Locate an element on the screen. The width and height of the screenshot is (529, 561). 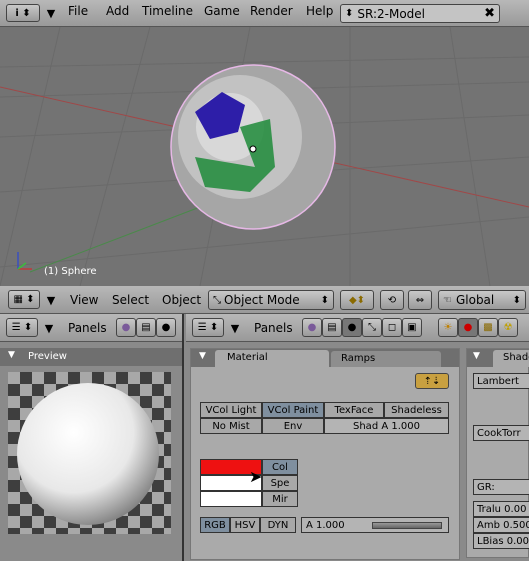
shaders-tab-bar: ▼ Shade is located at coordinates (498, 358).